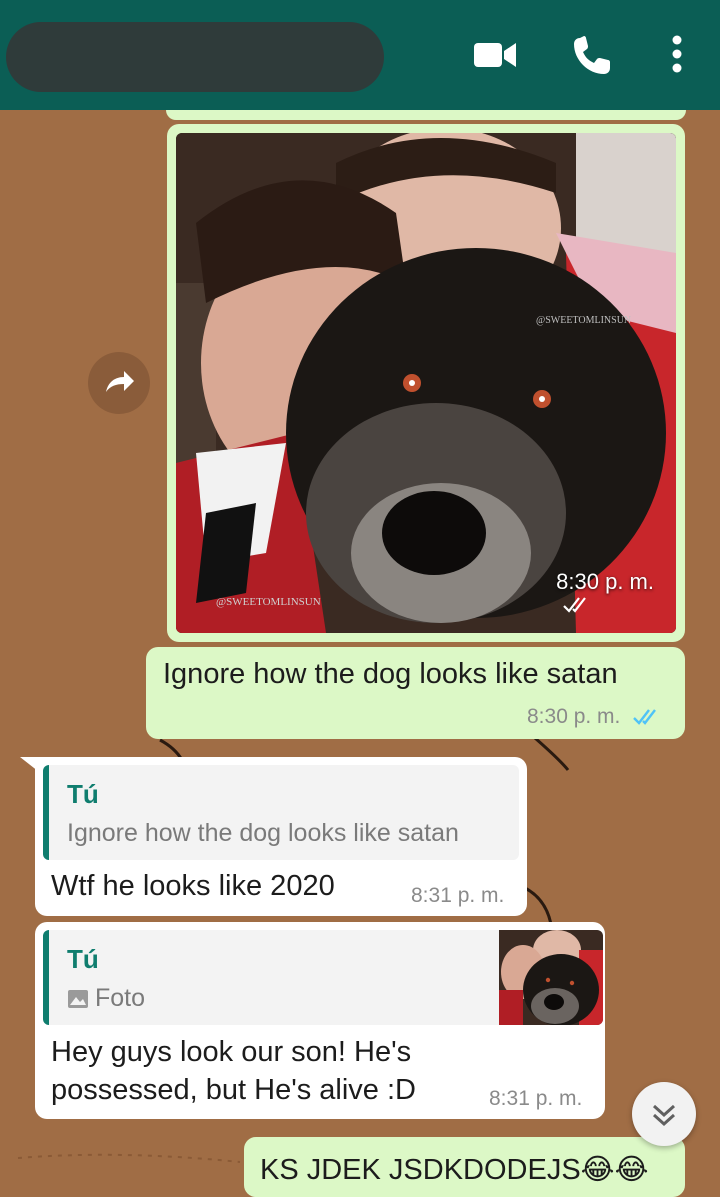  Describe the element at coordinates (281, 812) in the screenshot. I see `quoted-message: Tú Ignore how the dog looks like satan` at that location.